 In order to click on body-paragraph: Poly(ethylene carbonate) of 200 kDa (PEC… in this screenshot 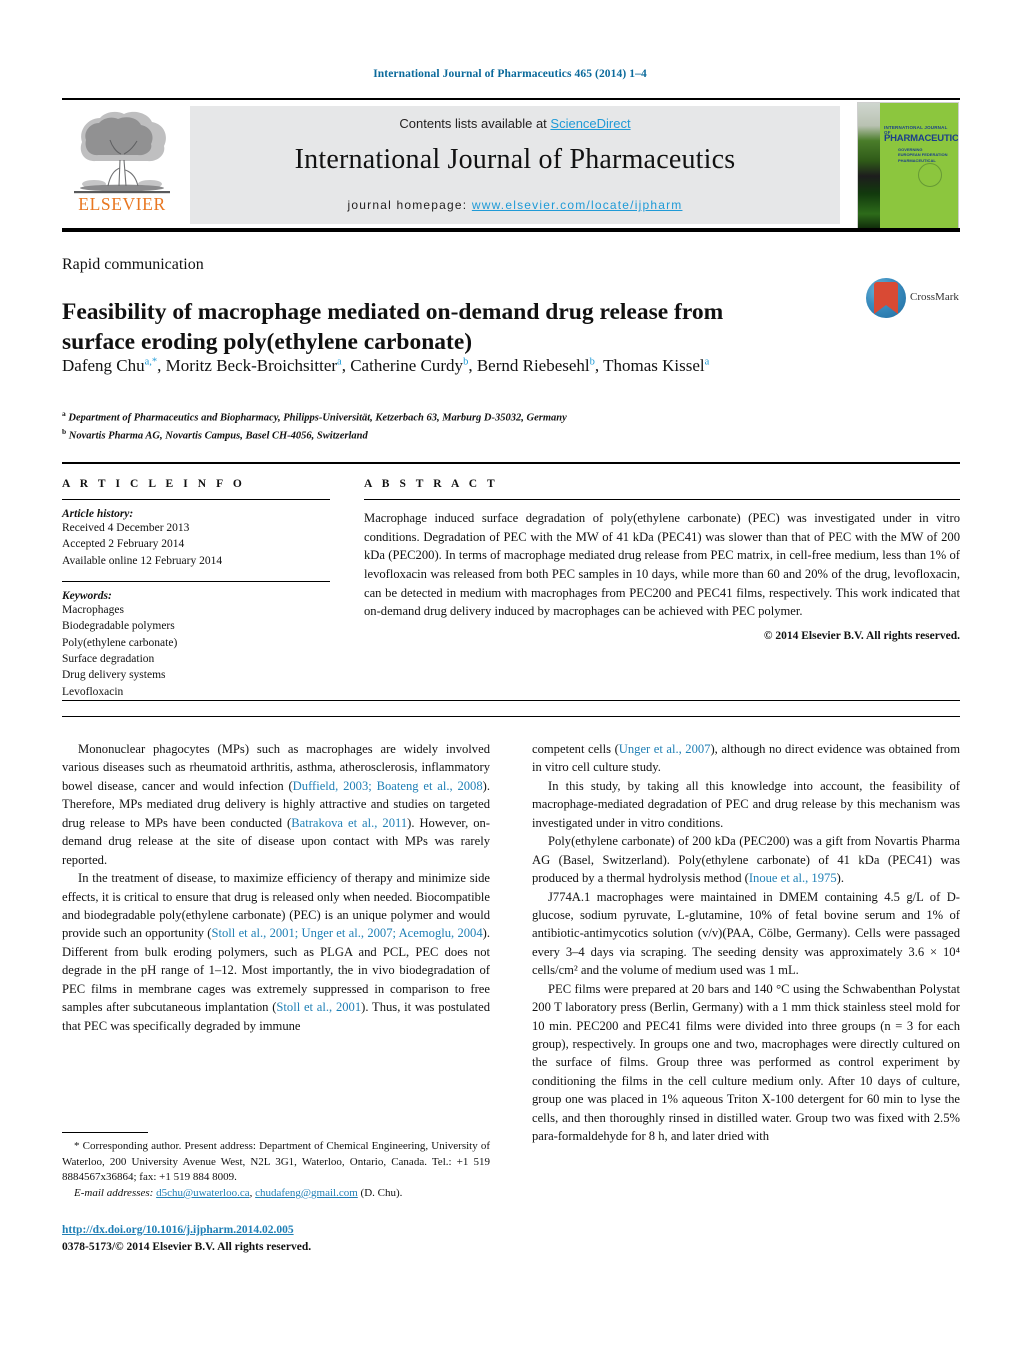, I will do `click(746, 859)`.